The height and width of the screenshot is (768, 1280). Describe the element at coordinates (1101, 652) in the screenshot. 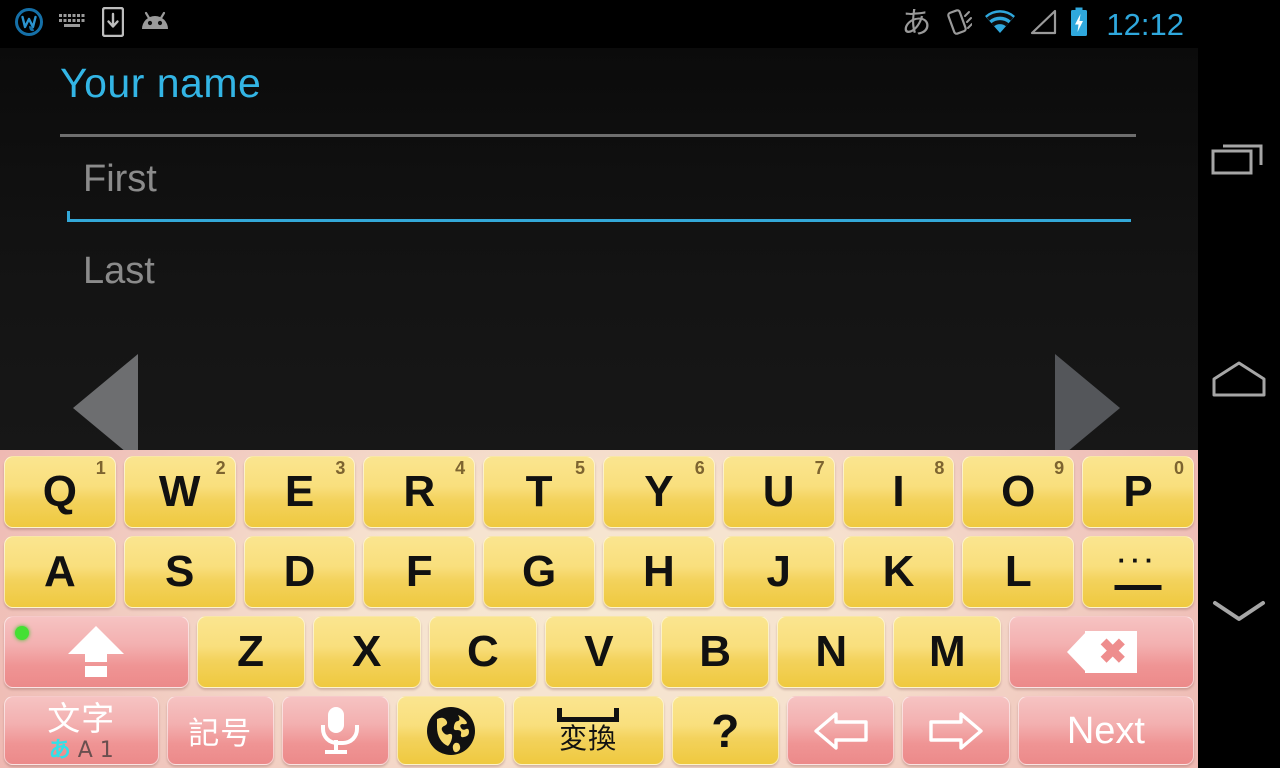

I see `backspace-key: ✖` at that location.